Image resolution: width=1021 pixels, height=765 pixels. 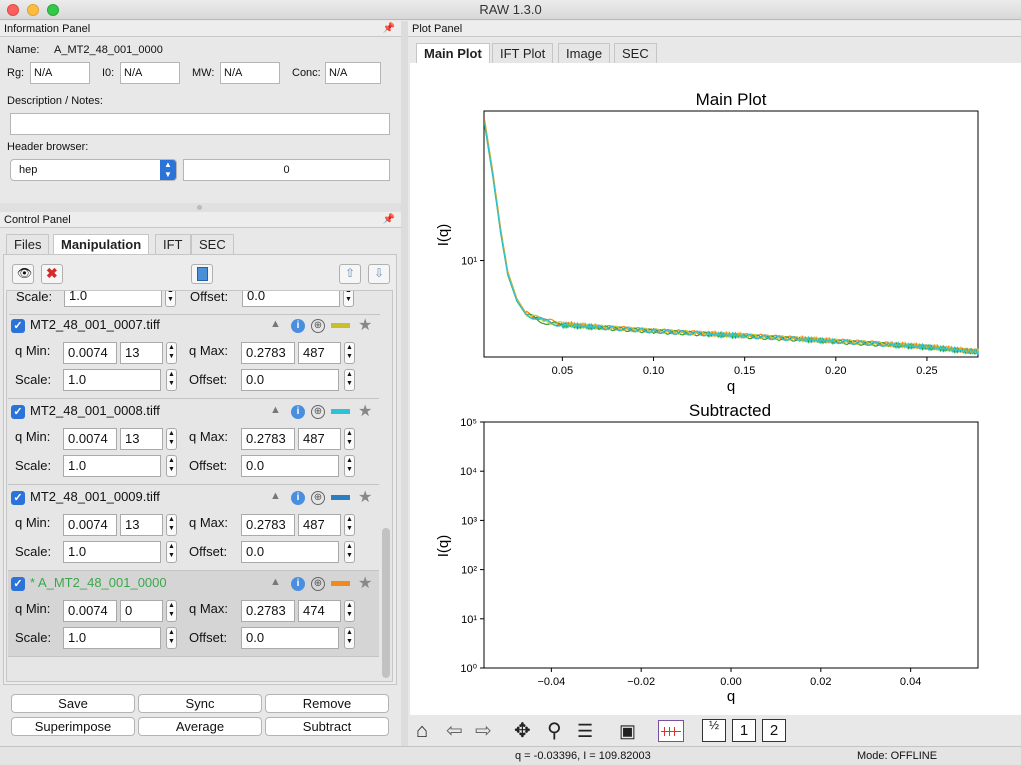 What do you see at coordinates (635, 53) in the screenshot?
I see `tab-sec-plot: SEC` at bounding box center [635, 53].